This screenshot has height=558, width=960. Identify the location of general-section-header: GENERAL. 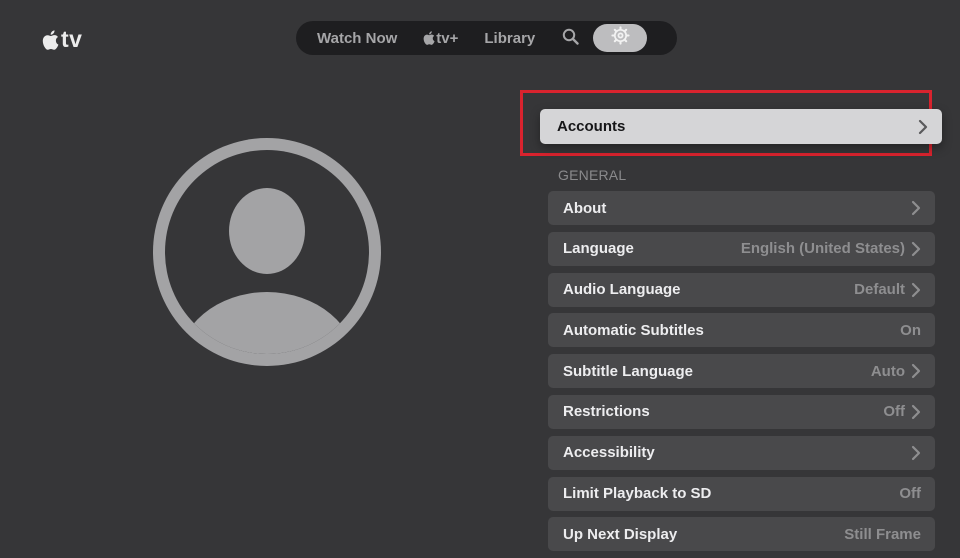
(592, 175).